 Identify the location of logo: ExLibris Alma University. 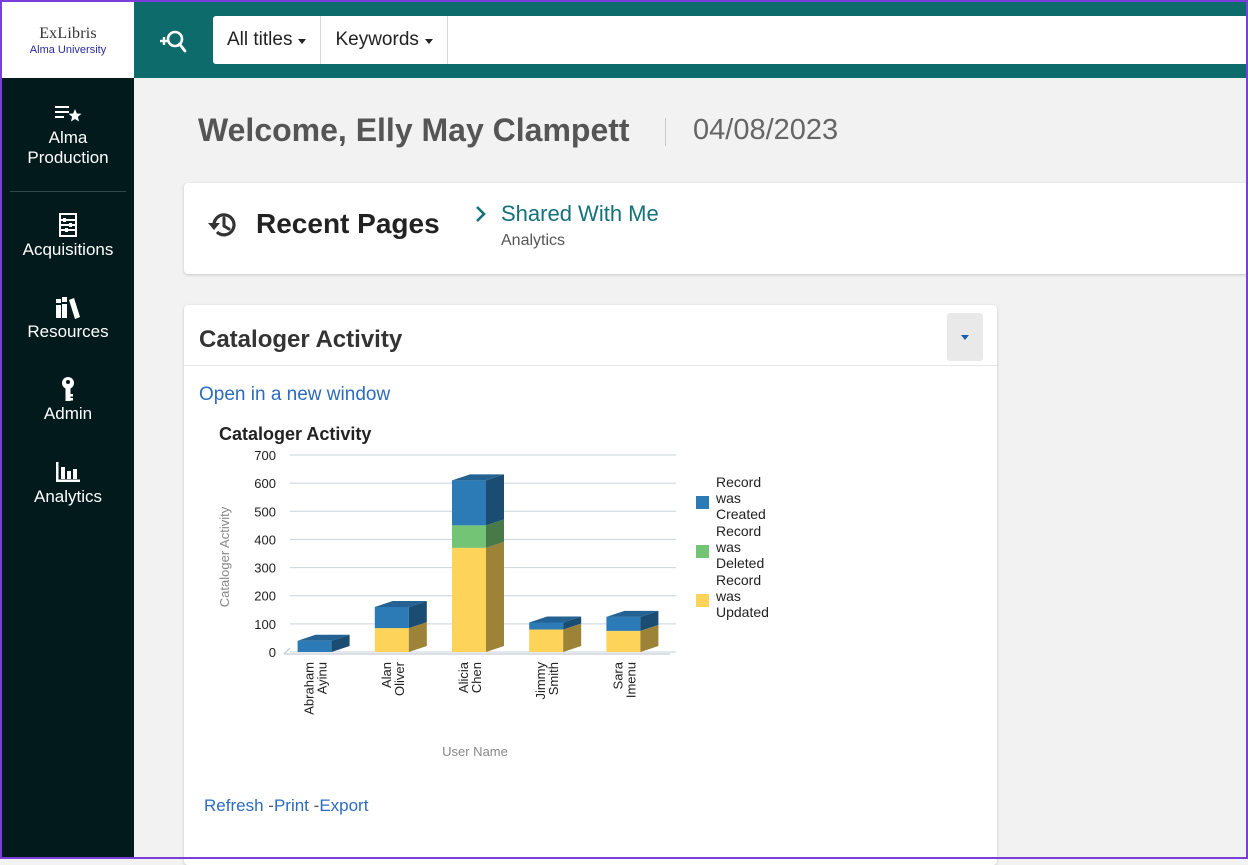
(68, 40).